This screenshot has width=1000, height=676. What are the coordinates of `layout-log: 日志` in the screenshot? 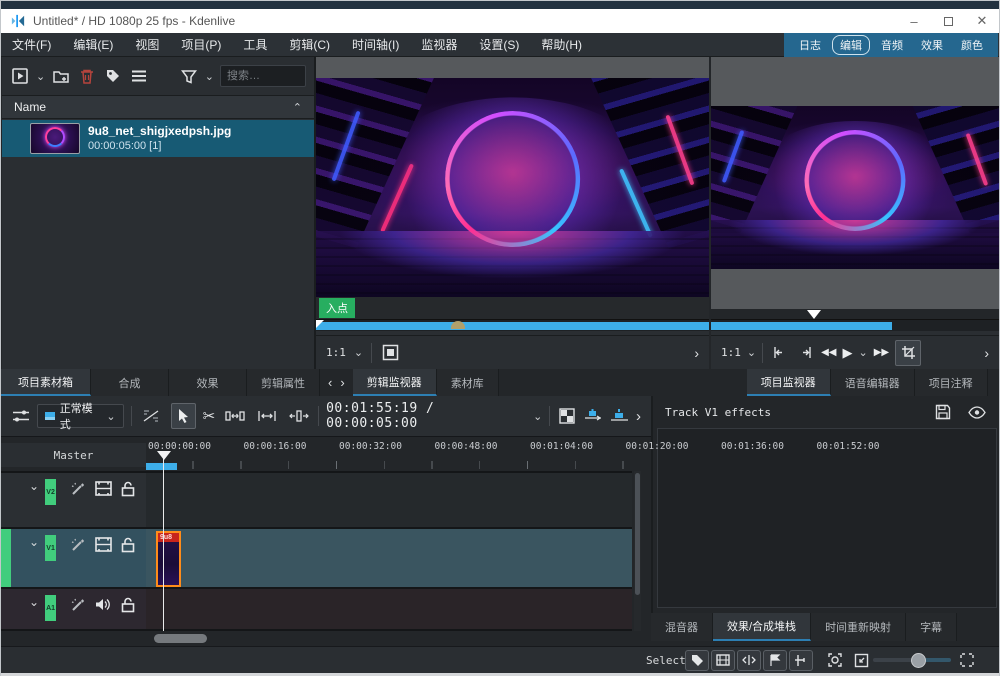 It's located at (810, 45).